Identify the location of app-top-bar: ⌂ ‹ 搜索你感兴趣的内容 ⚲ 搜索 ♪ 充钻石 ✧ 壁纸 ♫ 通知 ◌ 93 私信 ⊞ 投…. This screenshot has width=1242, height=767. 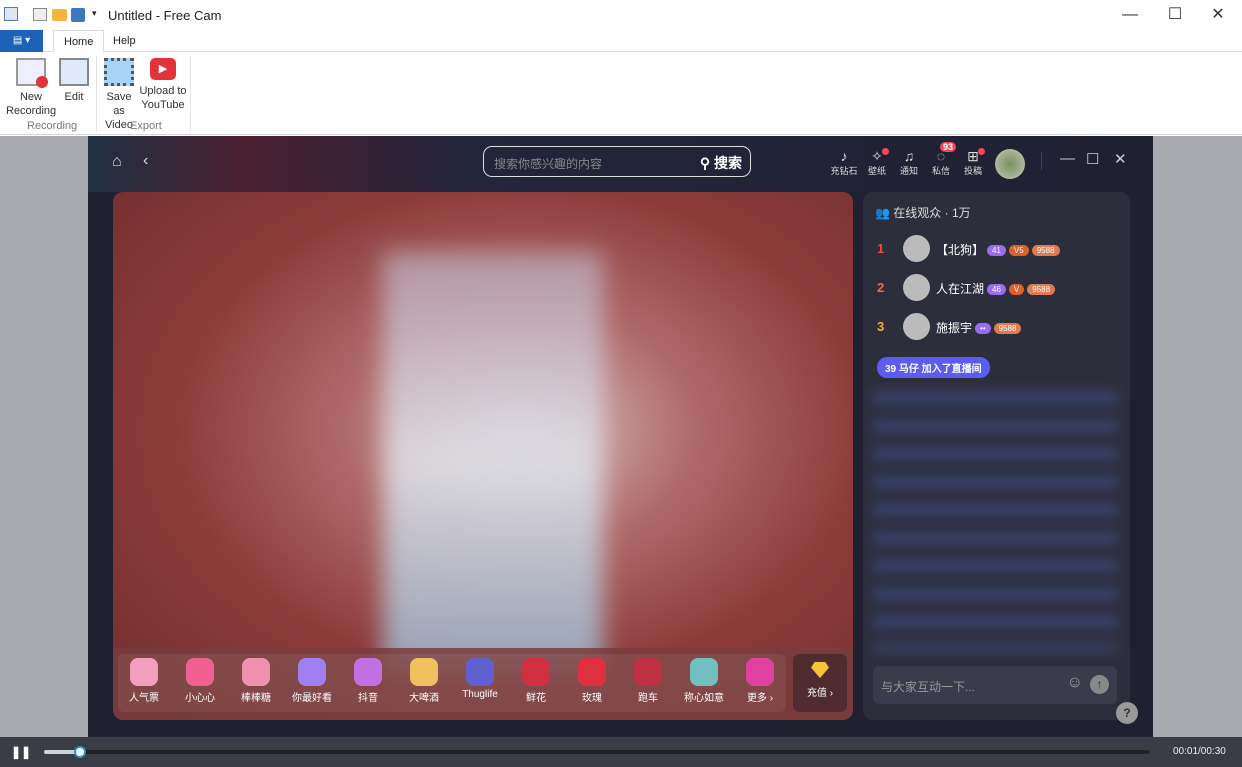
(620, 164).